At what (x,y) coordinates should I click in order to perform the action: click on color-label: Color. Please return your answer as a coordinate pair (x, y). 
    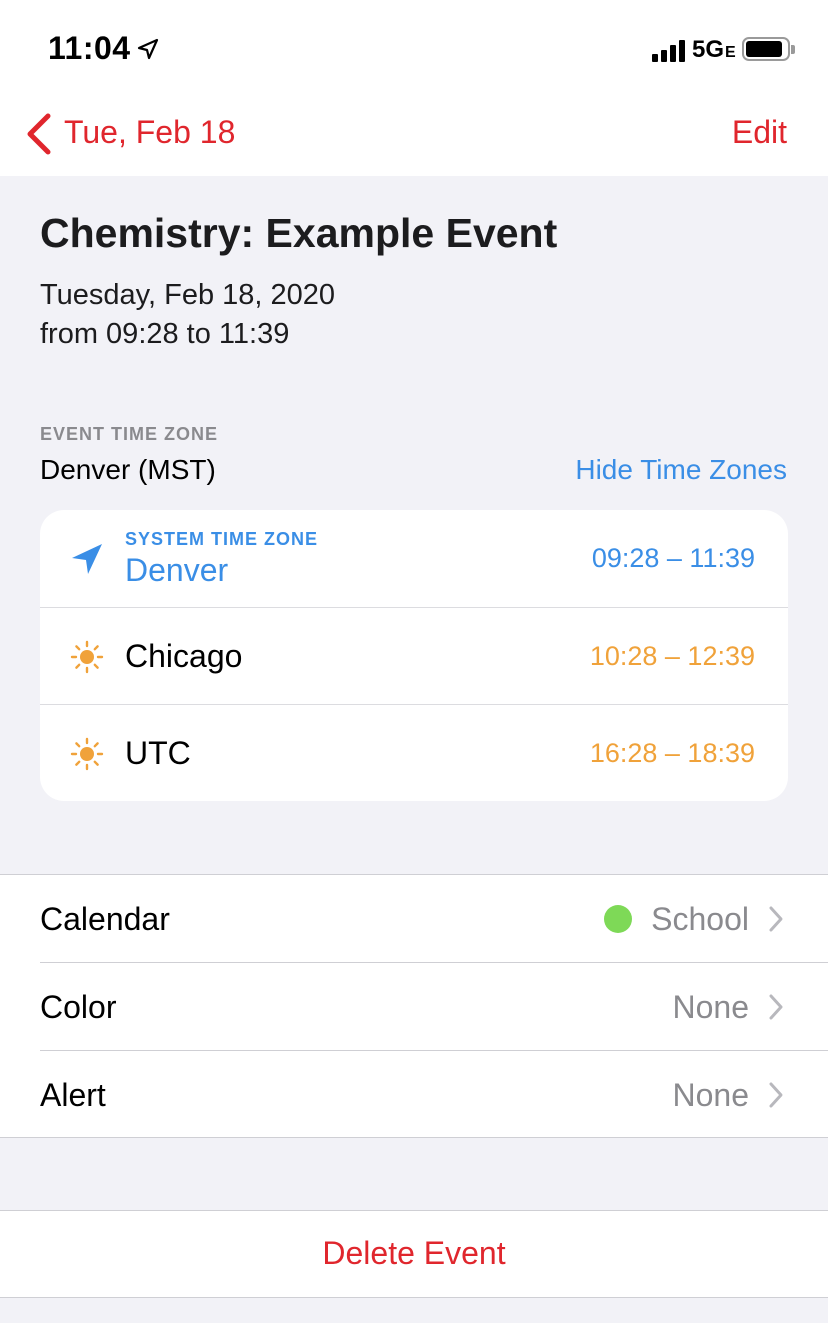
    Looking at the image, I should click on (78, 1007).